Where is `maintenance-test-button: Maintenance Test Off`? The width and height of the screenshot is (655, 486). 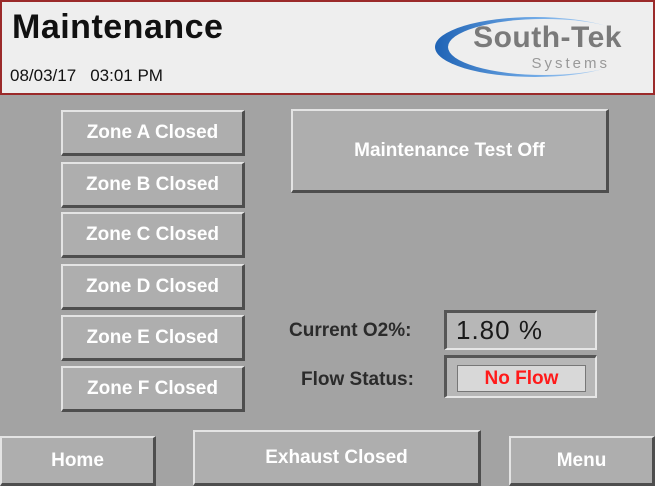 maintenance-test-button: Maintenance Test Off is located at coordinates (450, 151).